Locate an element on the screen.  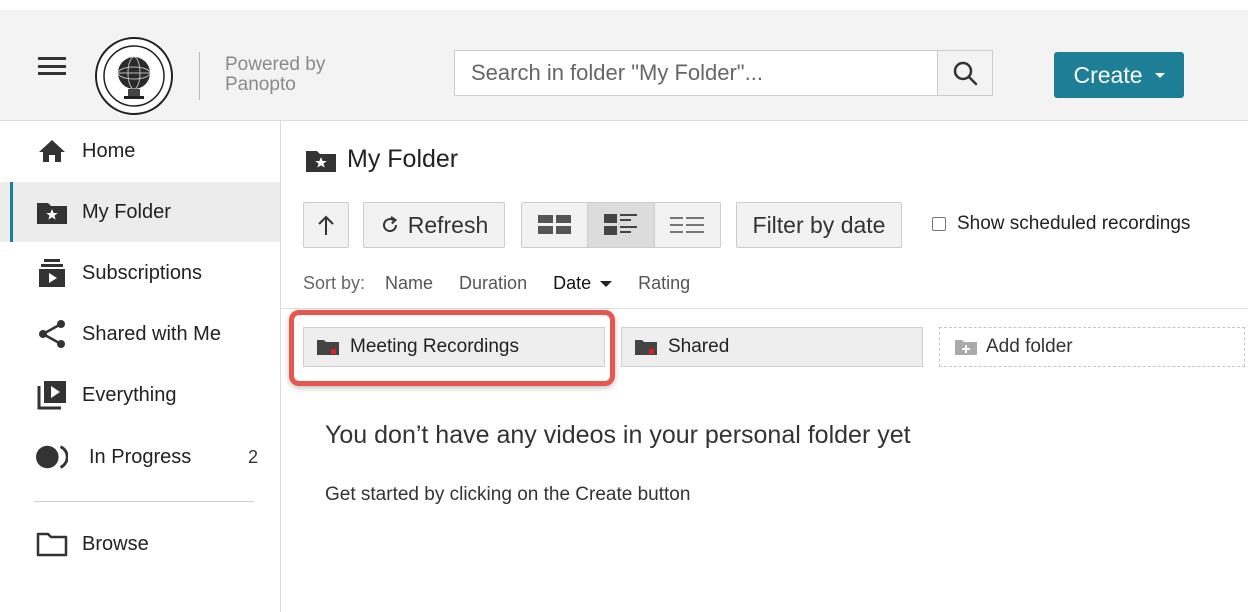
video-library-icon is located at coordinates (52, 395).